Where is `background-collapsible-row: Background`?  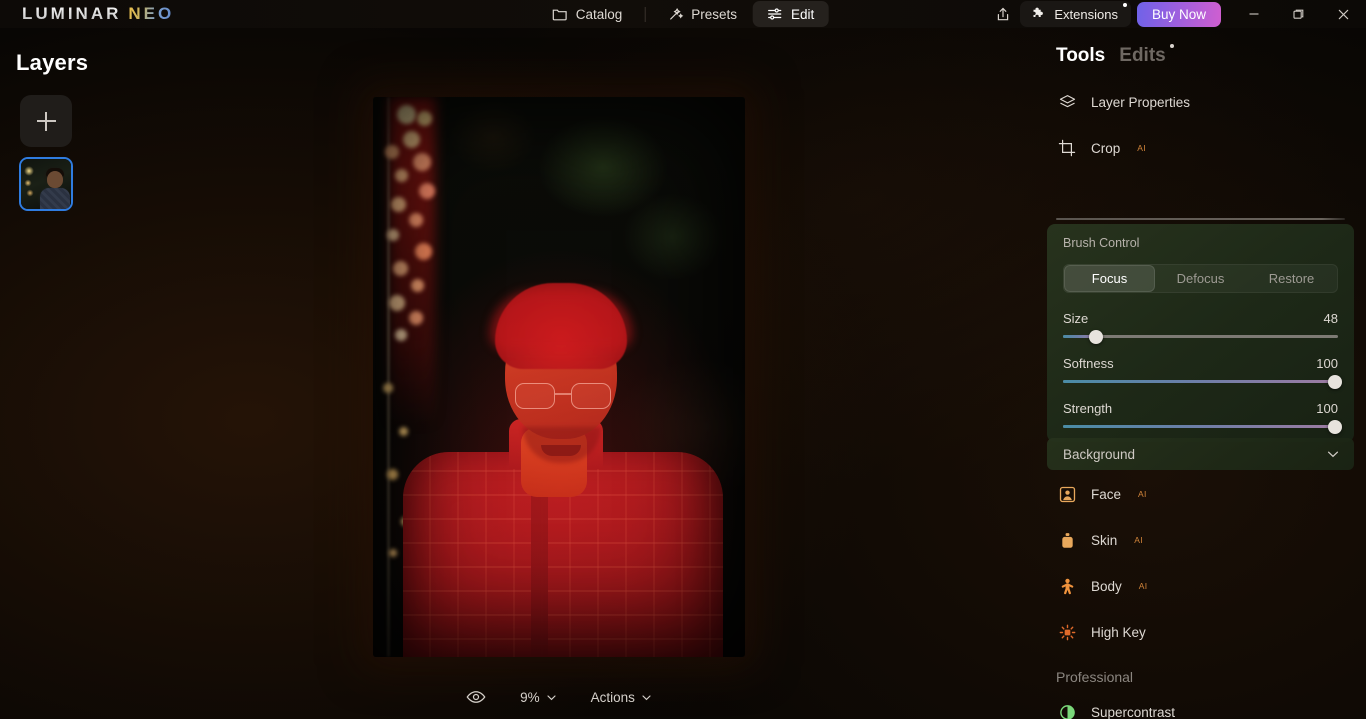 background-collapsible-row: Background is located at coordinates (1200, 454).